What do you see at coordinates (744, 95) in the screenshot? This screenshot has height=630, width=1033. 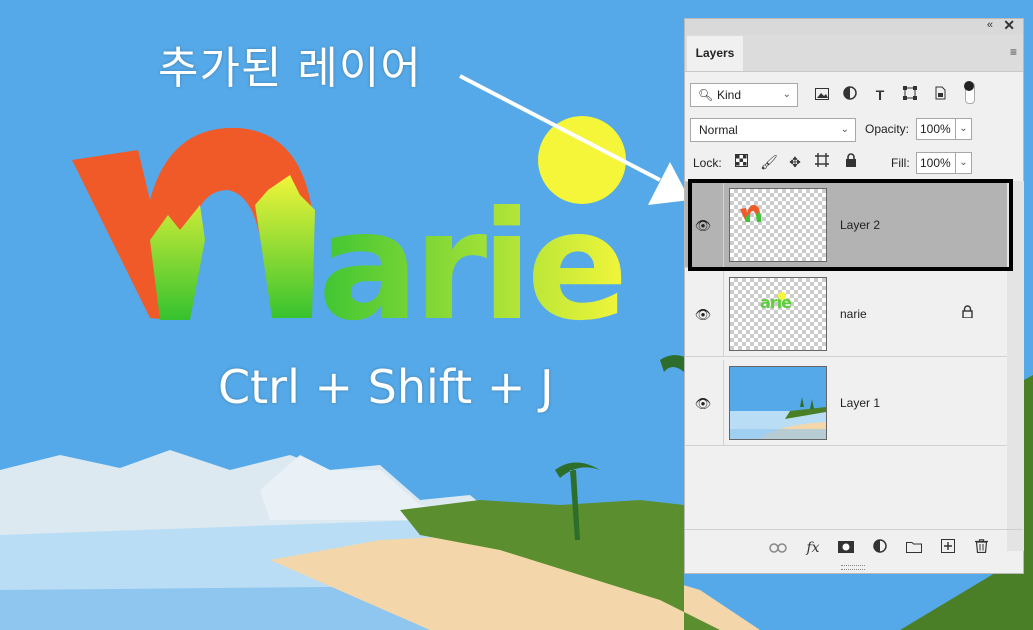 I see `kind-filter-dropdown: 🔍︎ Kind ⌄` at bounding box center [744, 95].